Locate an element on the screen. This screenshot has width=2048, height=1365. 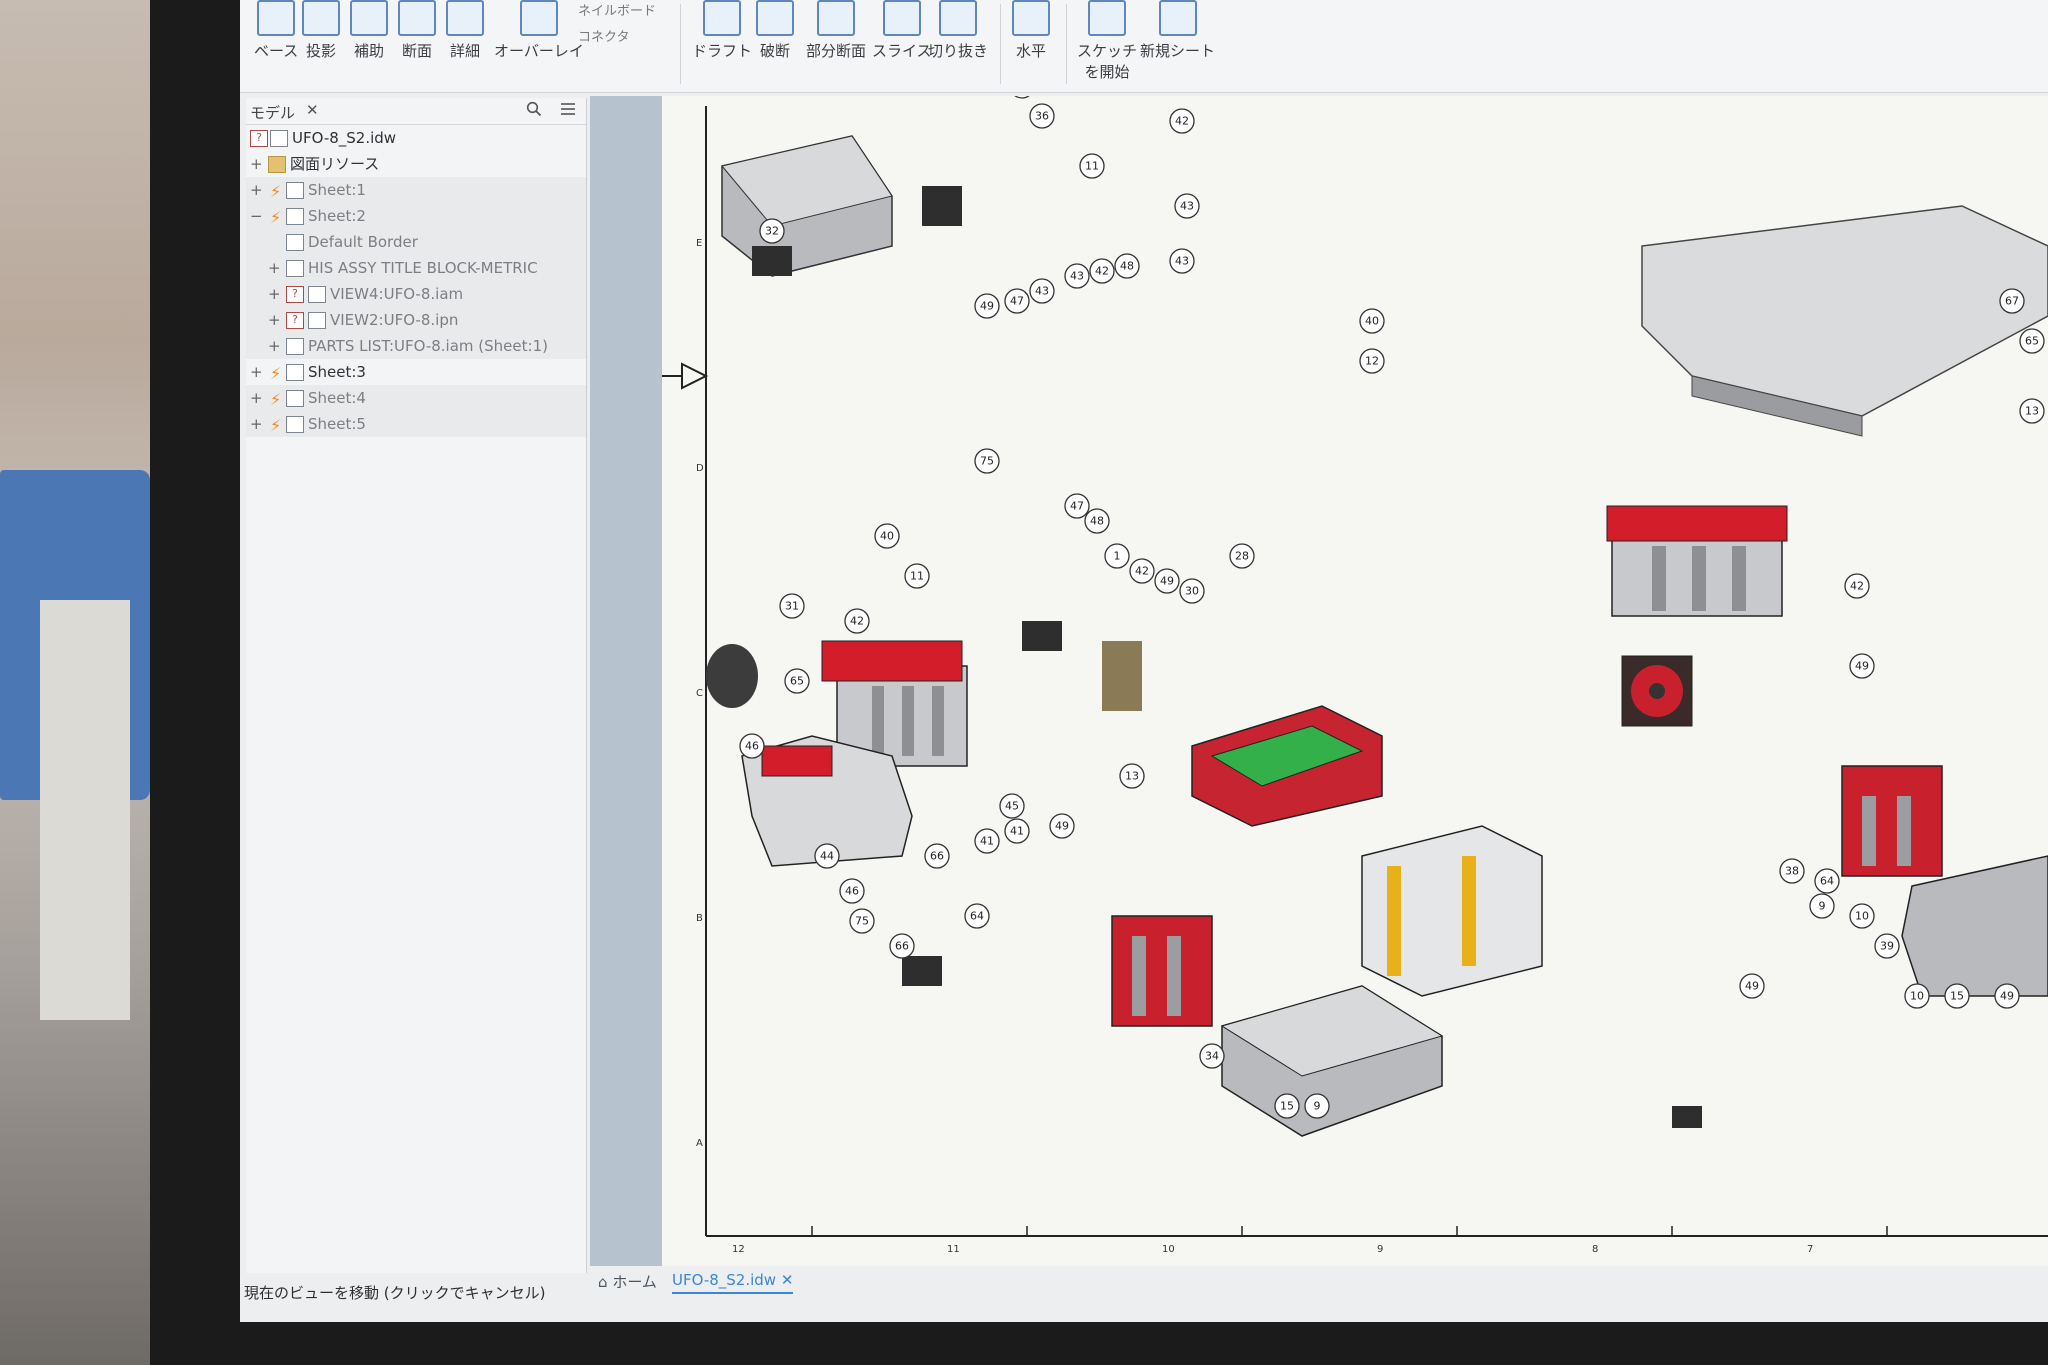
nailboard-button: ネイルボード is located at coordinates (617, 9).